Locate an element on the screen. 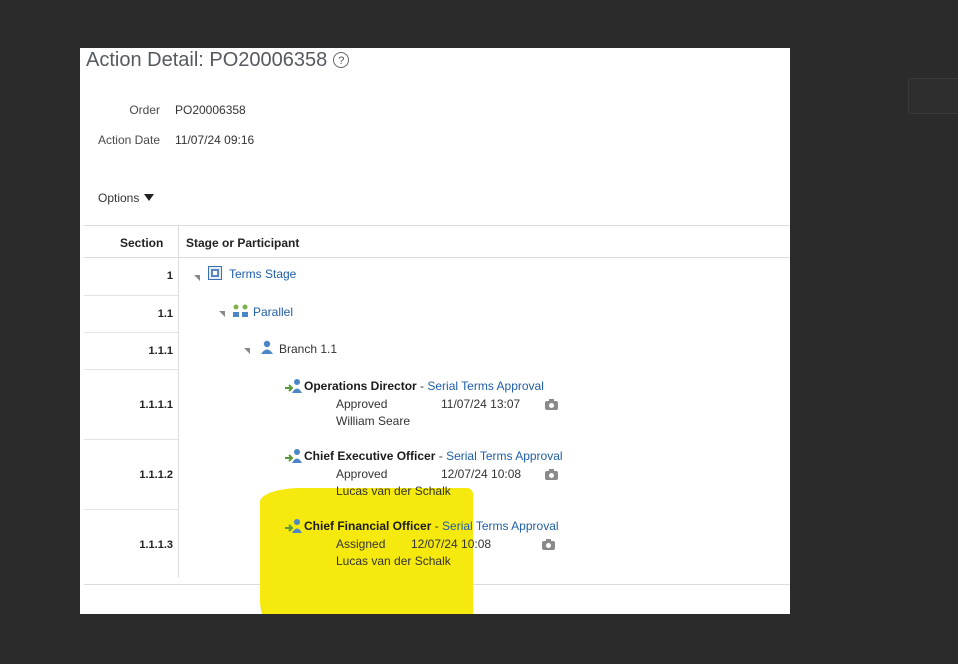 The image size is (958, 664). chevron-down-icon is located at coordinates (149, 197).